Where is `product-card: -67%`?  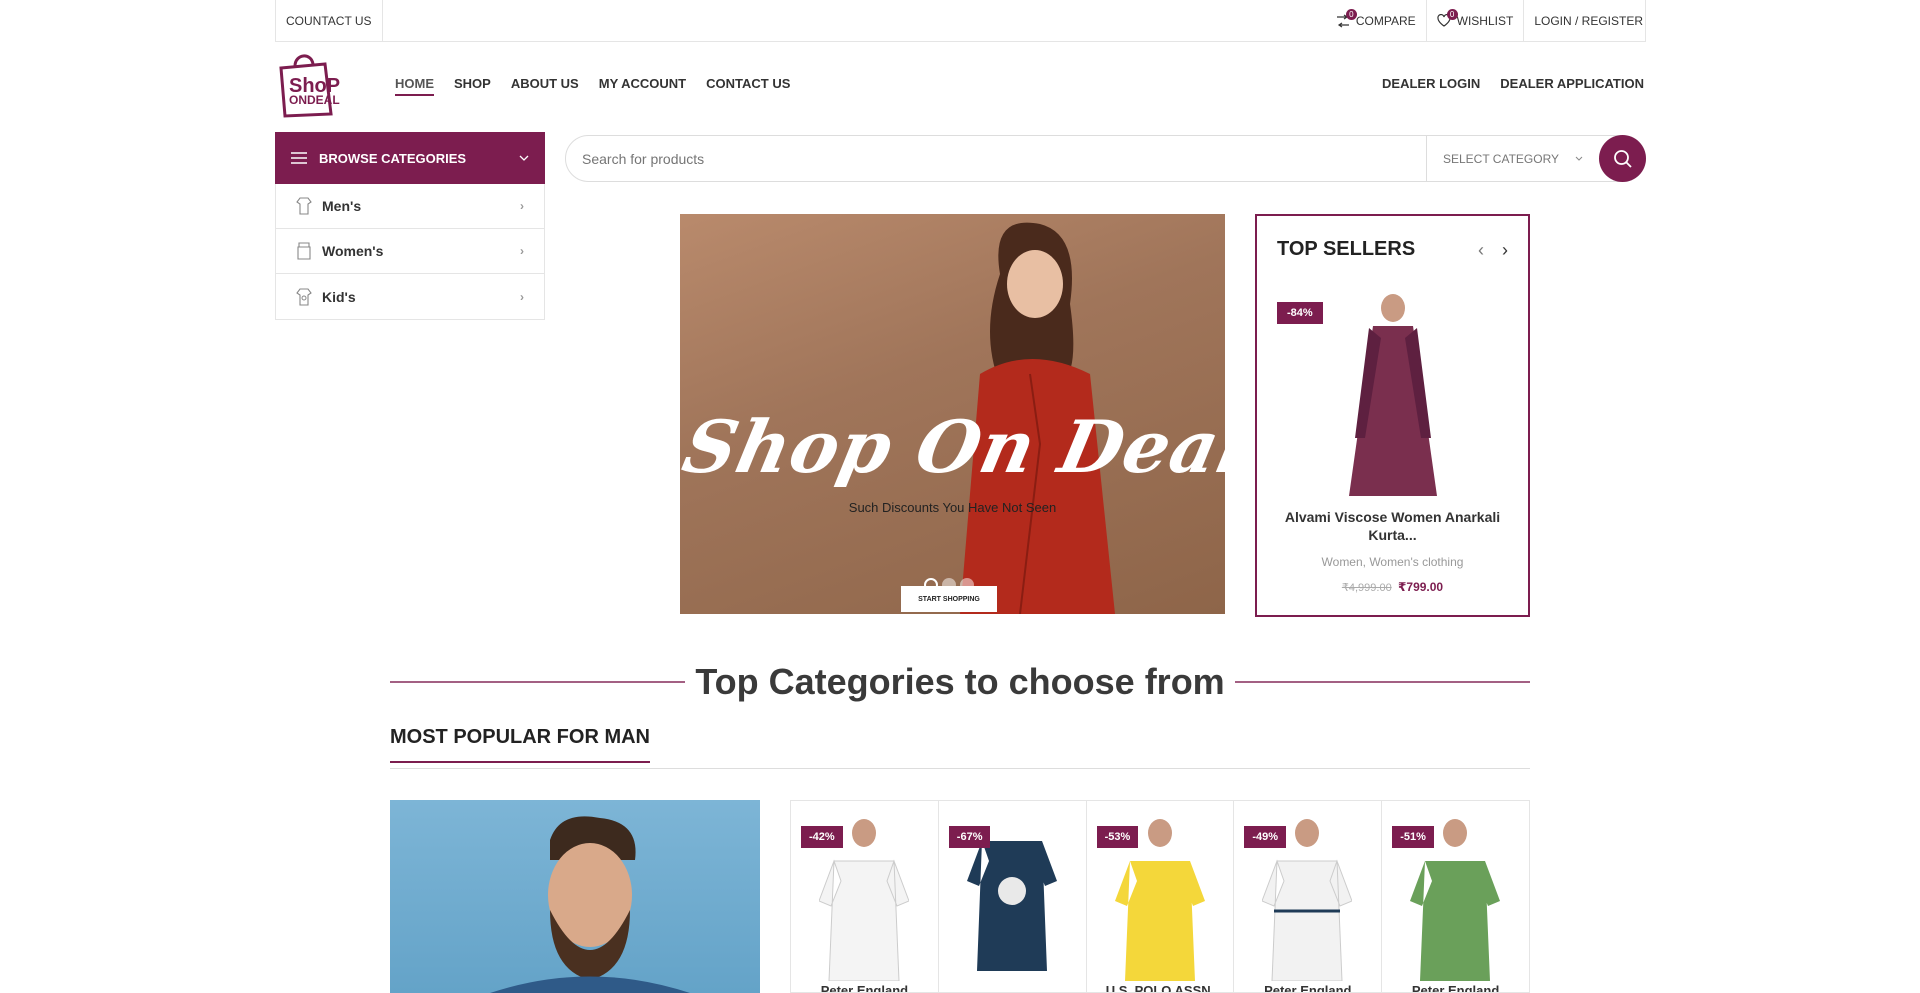
product-card: -67% is located at coordinates (1013, 896).